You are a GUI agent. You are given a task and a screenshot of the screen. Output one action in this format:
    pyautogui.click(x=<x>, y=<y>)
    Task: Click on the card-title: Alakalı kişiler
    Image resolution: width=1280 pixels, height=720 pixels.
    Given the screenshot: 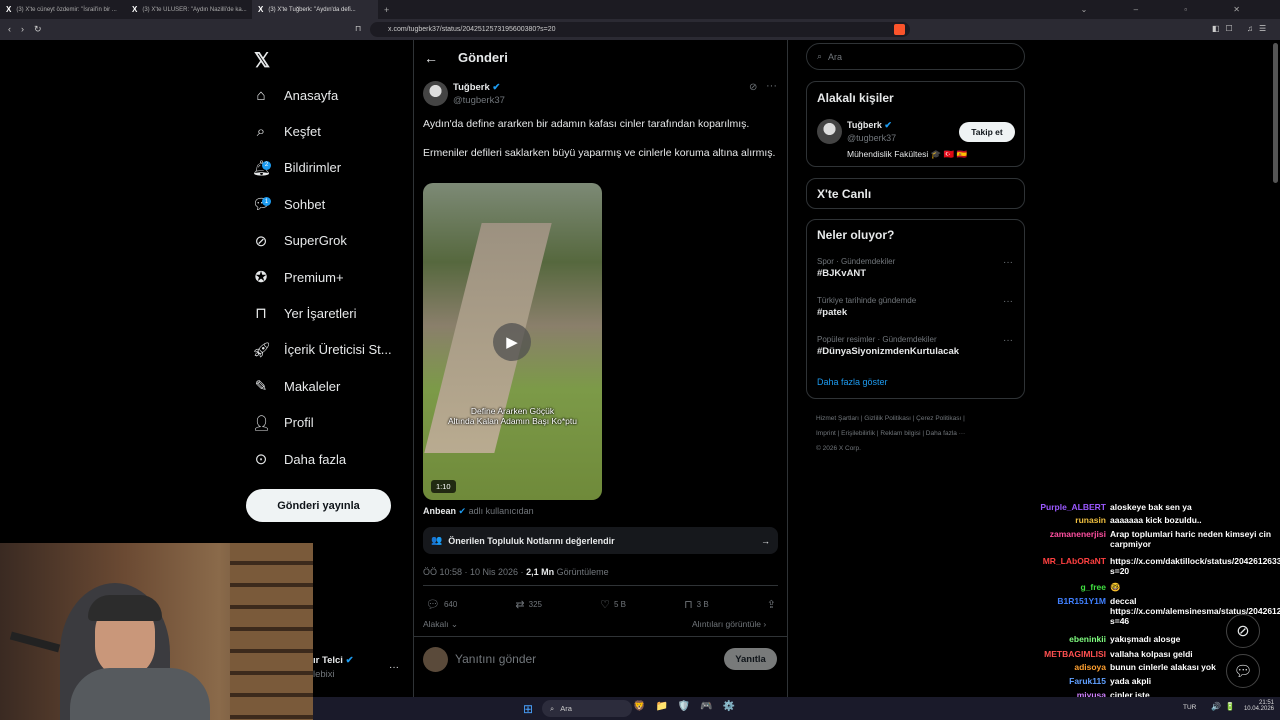 What is the action you would take?
    pyautogui.click(x=855, y=98)
    